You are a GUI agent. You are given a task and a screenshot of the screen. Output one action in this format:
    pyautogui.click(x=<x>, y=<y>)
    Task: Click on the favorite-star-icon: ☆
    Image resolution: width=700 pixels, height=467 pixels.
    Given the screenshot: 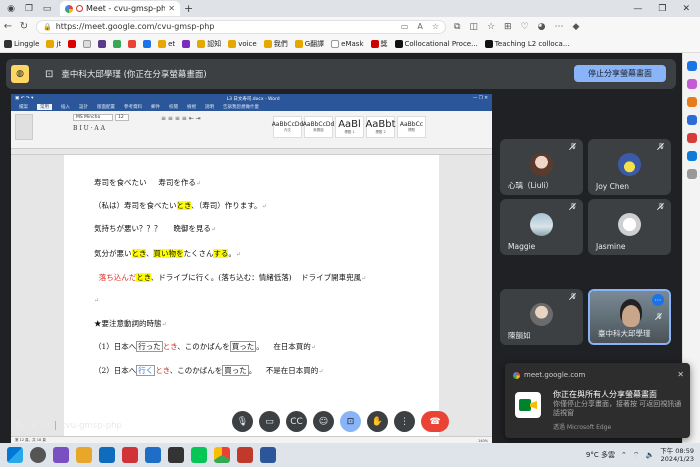 What is the action you would take?
    pyautogui.click(x=435, y=26)
    